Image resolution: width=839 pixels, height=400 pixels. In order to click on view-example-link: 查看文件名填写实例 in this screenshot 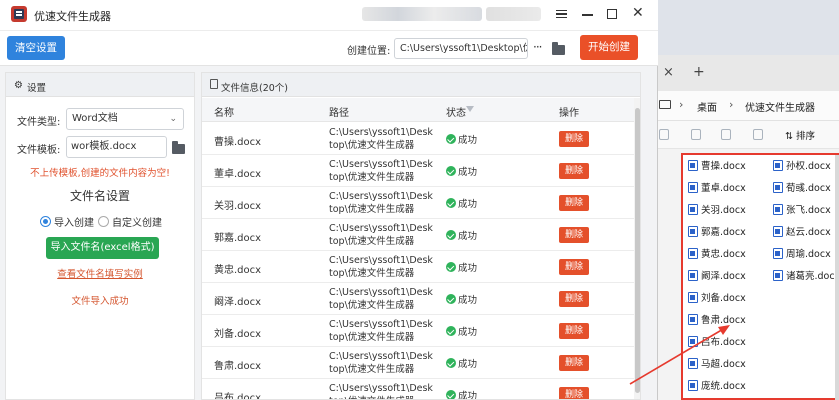, I will do `click(100, 273)`.